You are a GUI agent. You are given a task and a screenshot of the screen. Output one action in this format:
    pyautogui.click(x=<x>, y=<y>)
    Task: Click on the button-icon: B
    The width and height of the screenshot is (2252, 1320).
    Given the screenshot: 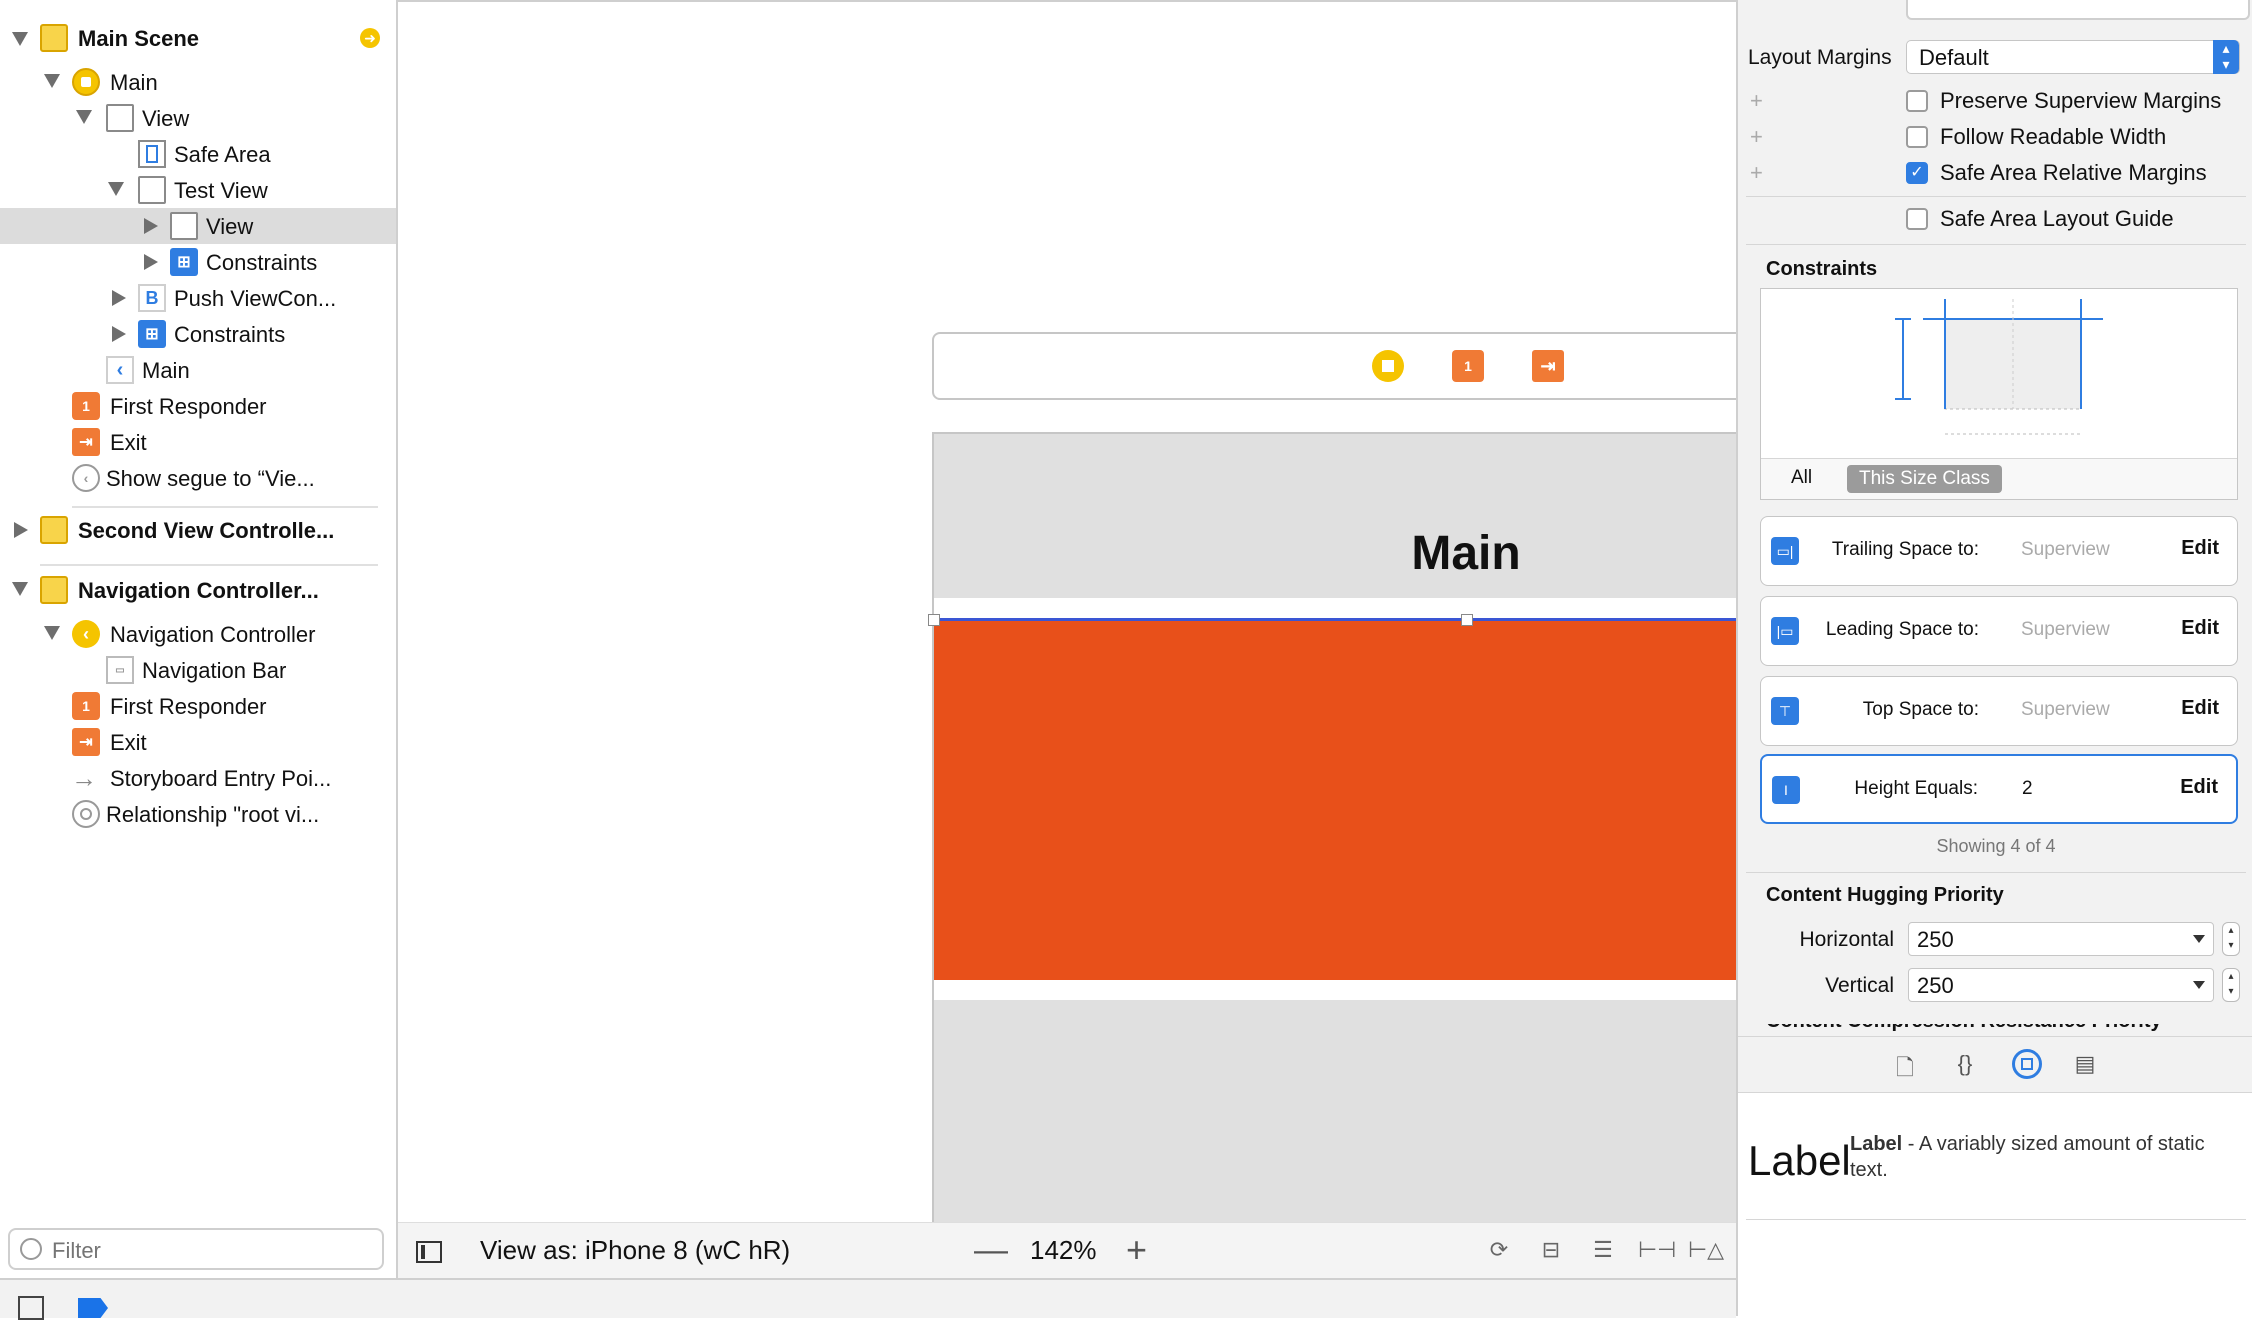 What is the action you would take?
    pyautogui.click(x=152, y=298)
    